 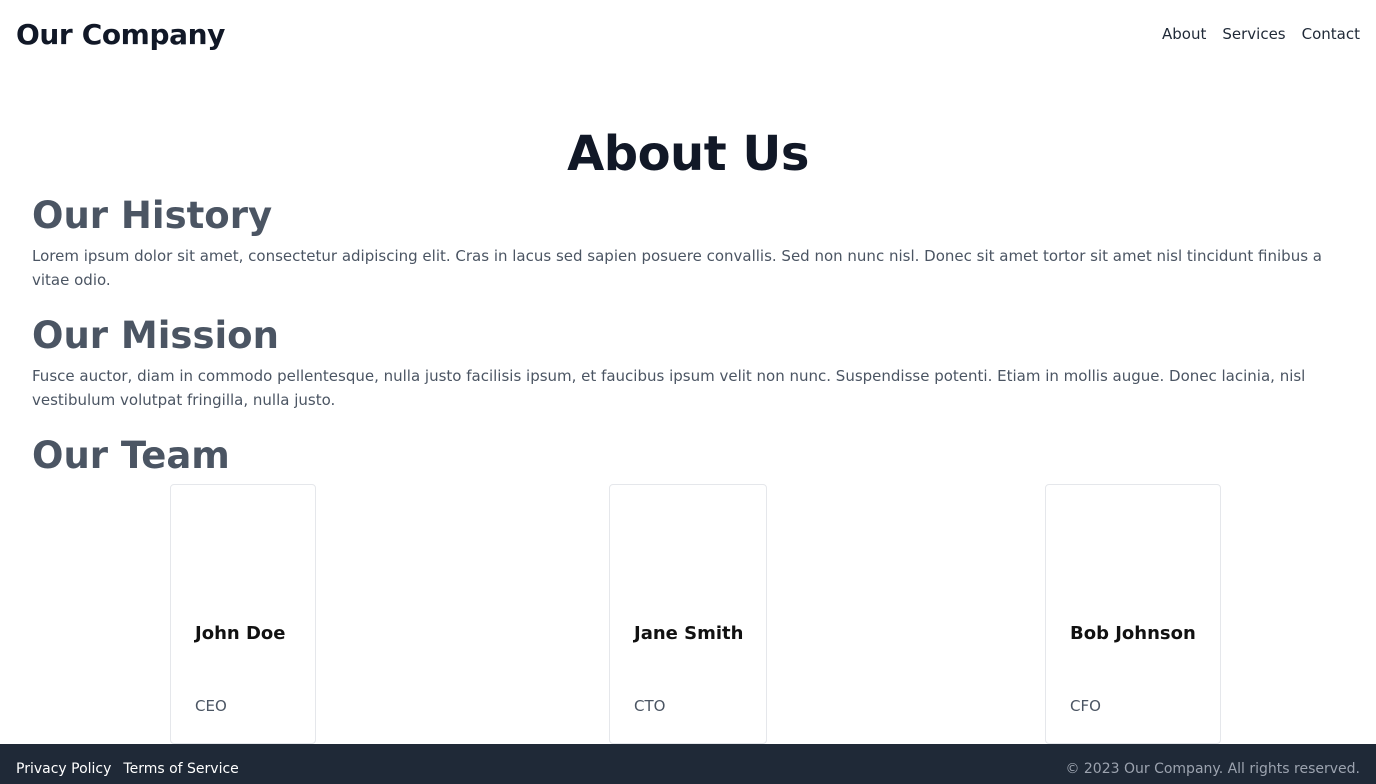 What do you see at coordinates (131, 455) in the screenshot?
I see `team-heading: Our Team` at bounding box center [131, 455].